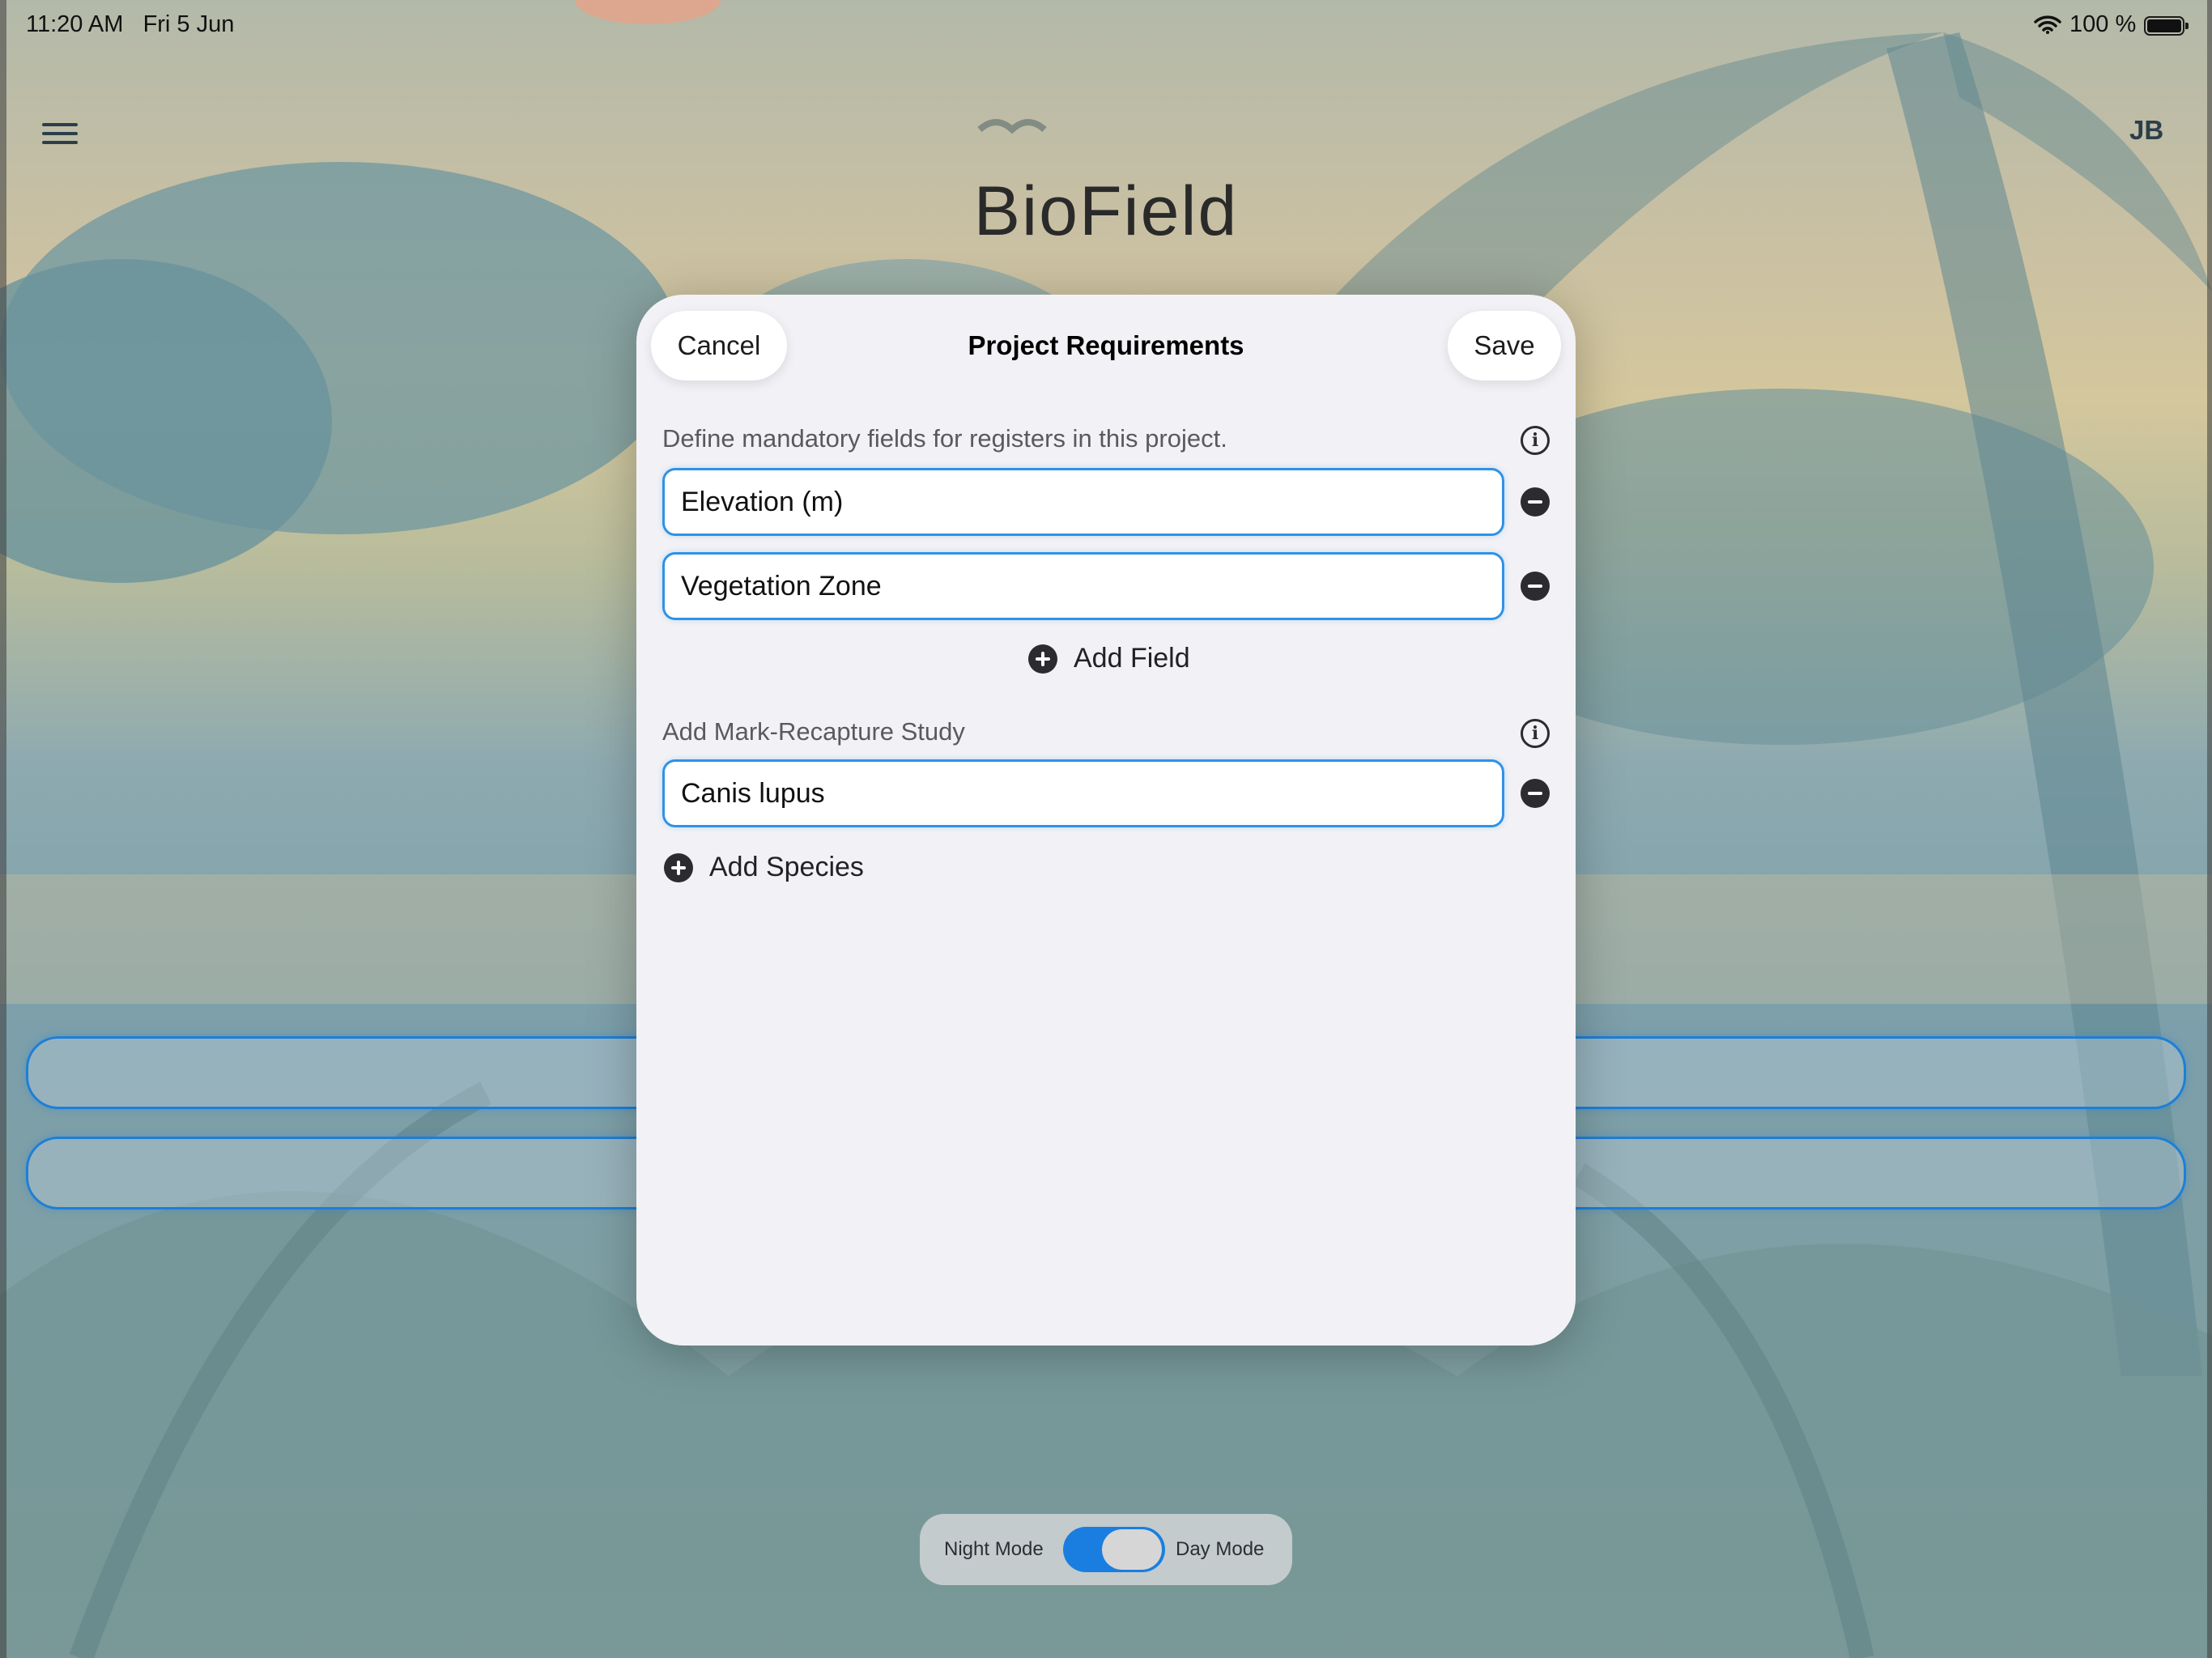 Image resolution: width=2212 pixels, height=1658 pixels. I want to click on app-title: BioField, so click(1106, 211).